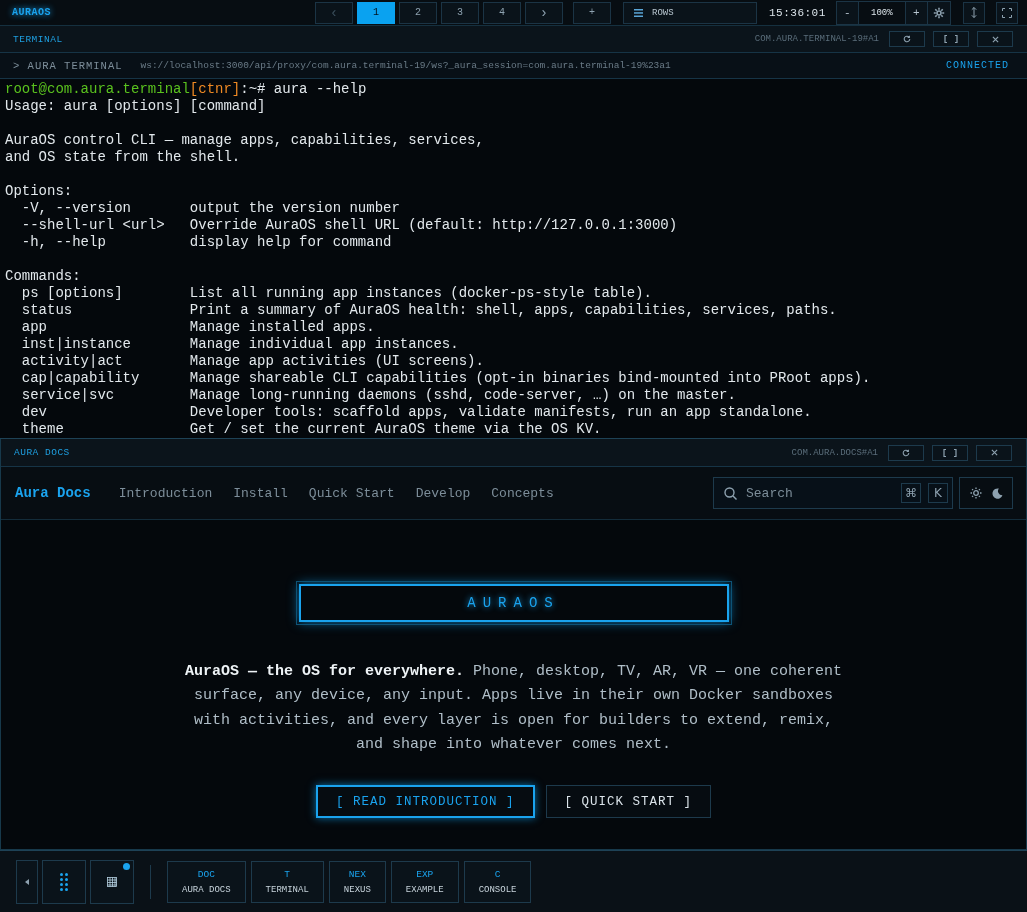 The width and height of the screenshot is (1027, 912). I want to click on connection-url: ws://localhost:3000/api/proxy/com.aura.terminal-19/ws?_aura_session=com.aura.terminal-19%23a1, so click(405, 65).